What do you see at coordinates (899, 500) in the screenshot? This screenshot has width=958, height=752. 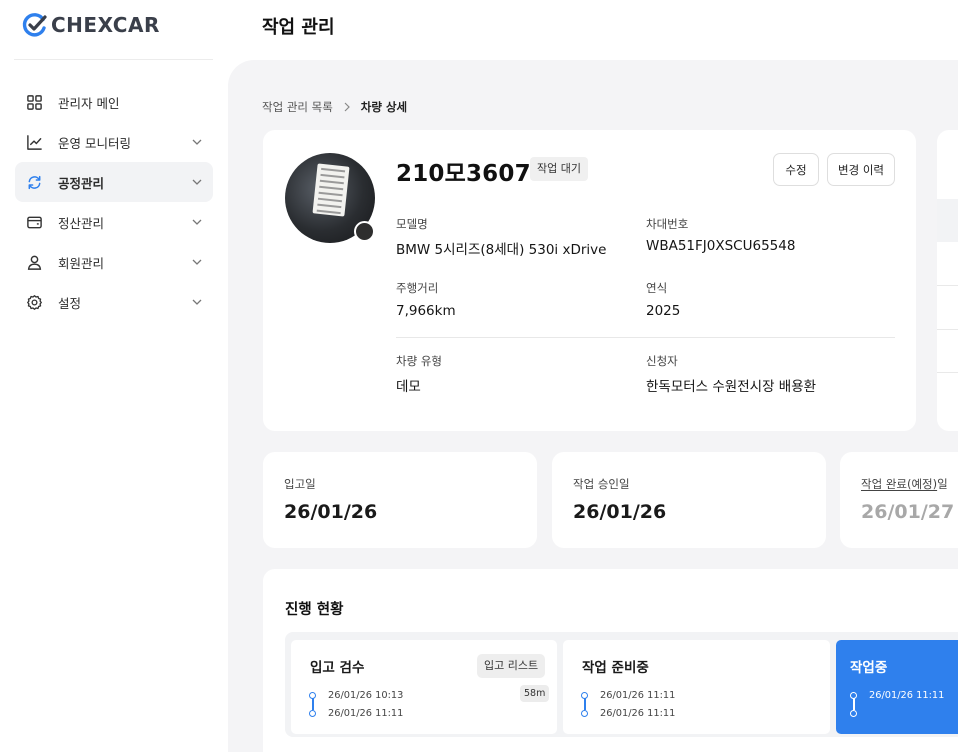 I see `completion-date-card: 작업 완료(예정)일 26/01/27` at bounding box center [899, 500].